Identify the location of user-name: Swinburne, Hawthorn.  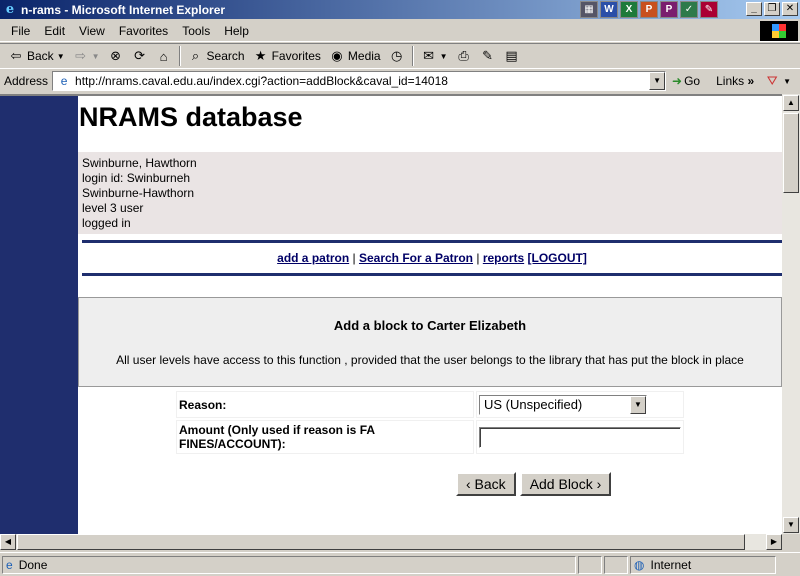
(139, 163).